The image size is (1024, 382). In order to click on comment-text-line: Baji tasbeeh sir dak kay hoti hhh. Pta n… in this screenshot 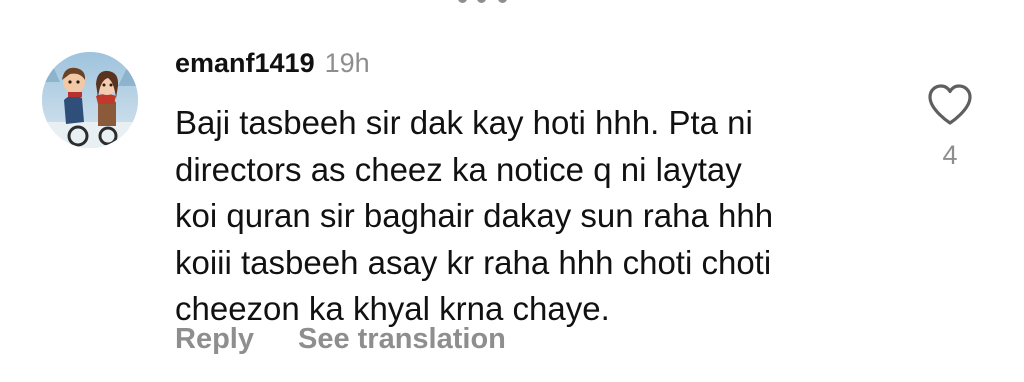, I will do `click(464, 122)`.